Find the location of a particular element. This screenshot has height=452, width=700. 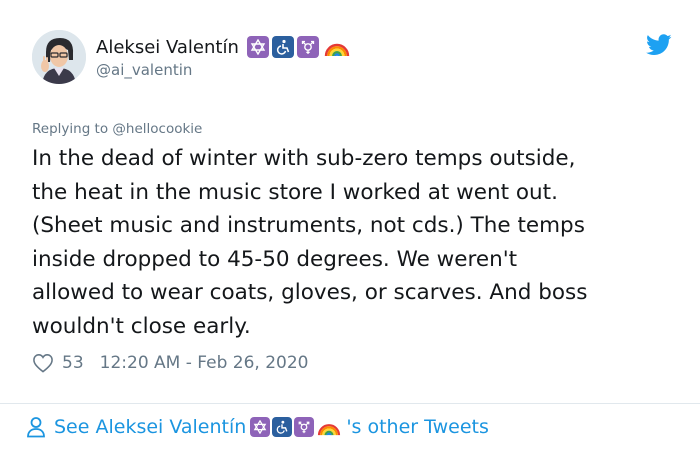

tweet-meta: 53 12:20 AM - Feb 26, 2020 is located at coordinates (170, 363).